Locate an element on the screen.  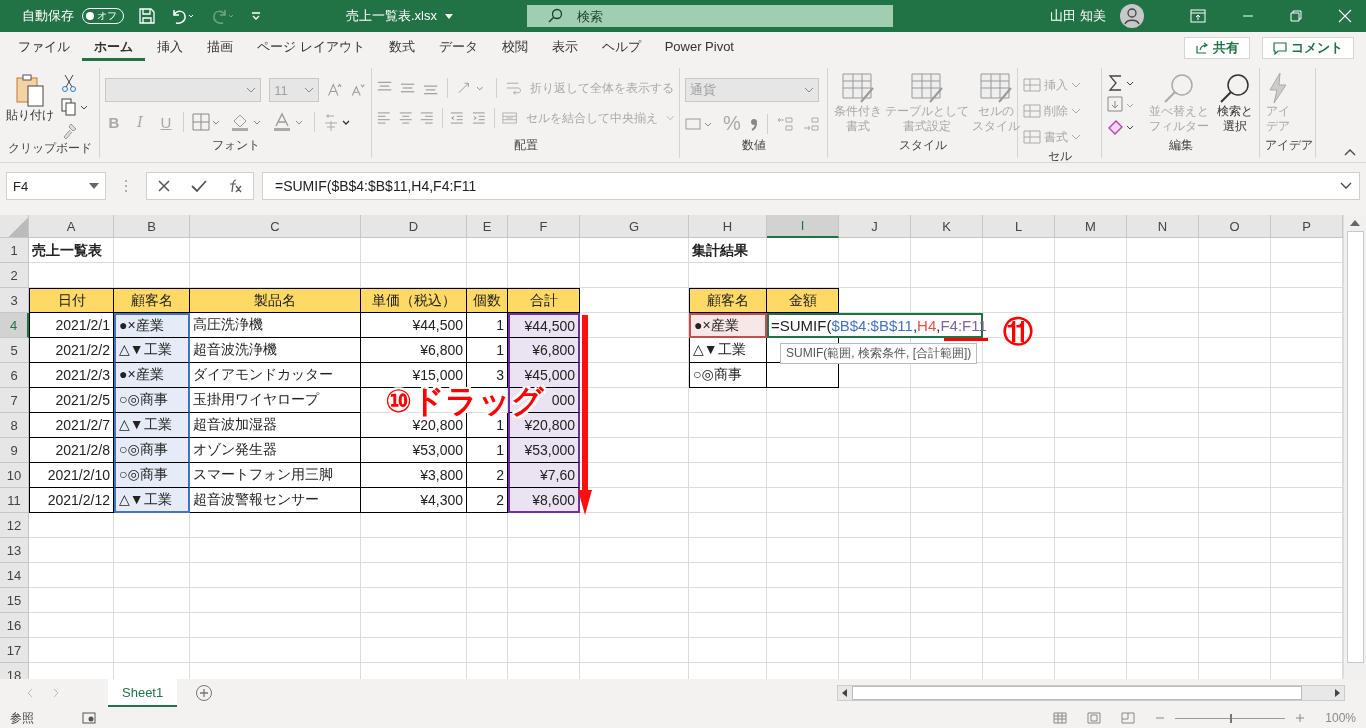
column-header: A is located at coordinates (71, 226).